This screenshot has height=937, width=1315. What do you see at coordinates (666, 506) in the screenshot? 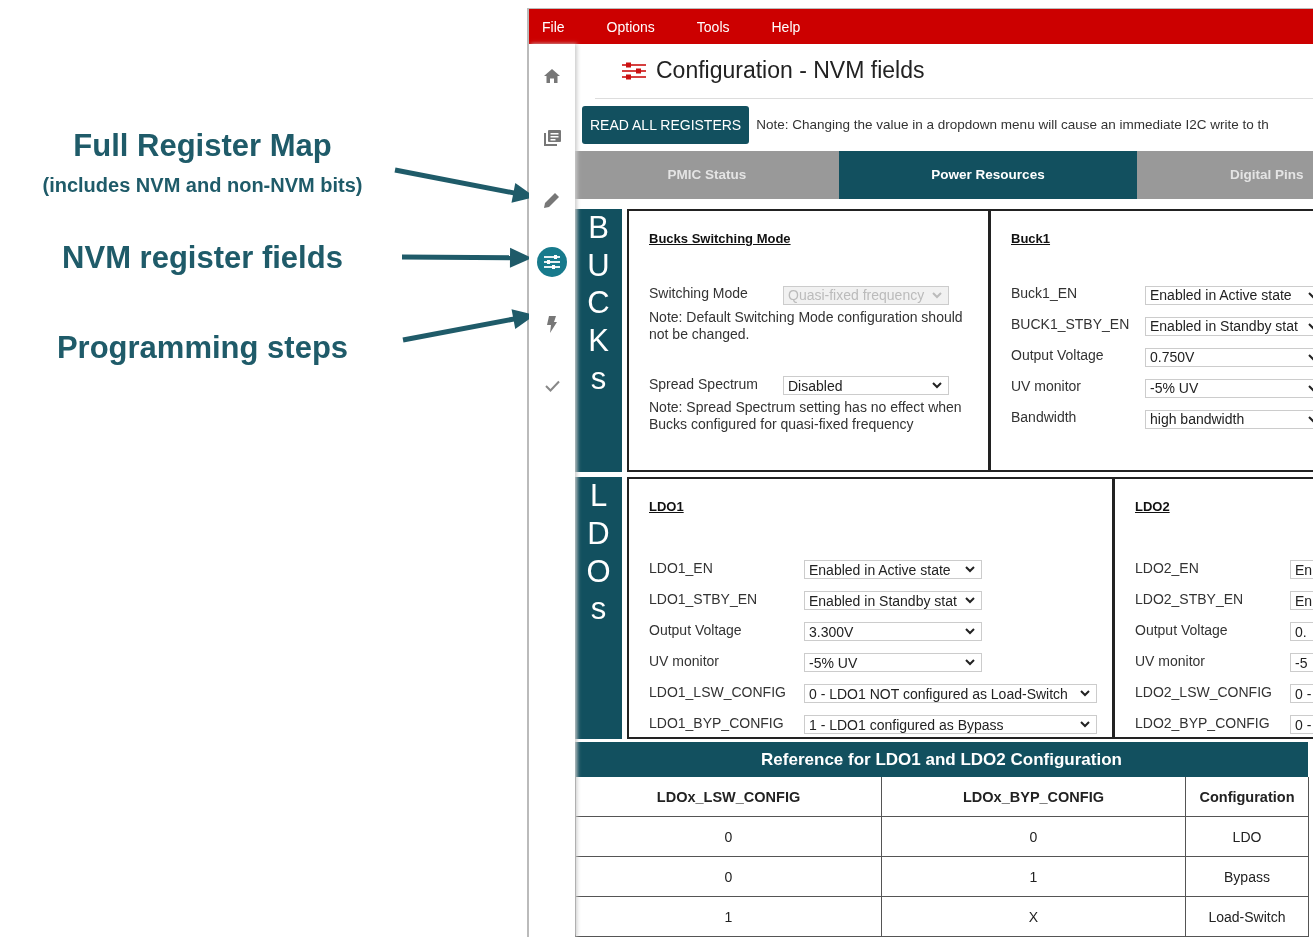
I see `panel-title: LDO1` at bounding box center [666, 506].